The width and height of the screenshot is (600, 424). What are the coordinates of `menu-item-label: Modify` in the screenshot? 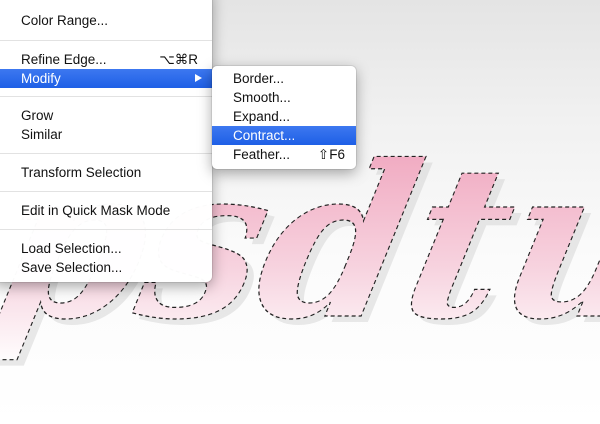 It's located at (41, 78).